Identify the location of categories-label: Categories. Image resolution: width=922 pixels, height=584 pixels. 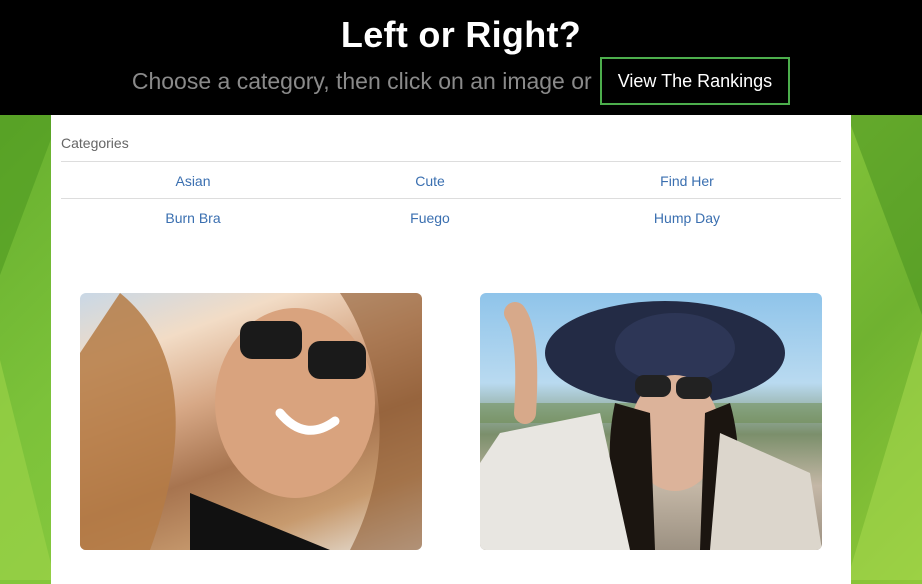
(95, 143).